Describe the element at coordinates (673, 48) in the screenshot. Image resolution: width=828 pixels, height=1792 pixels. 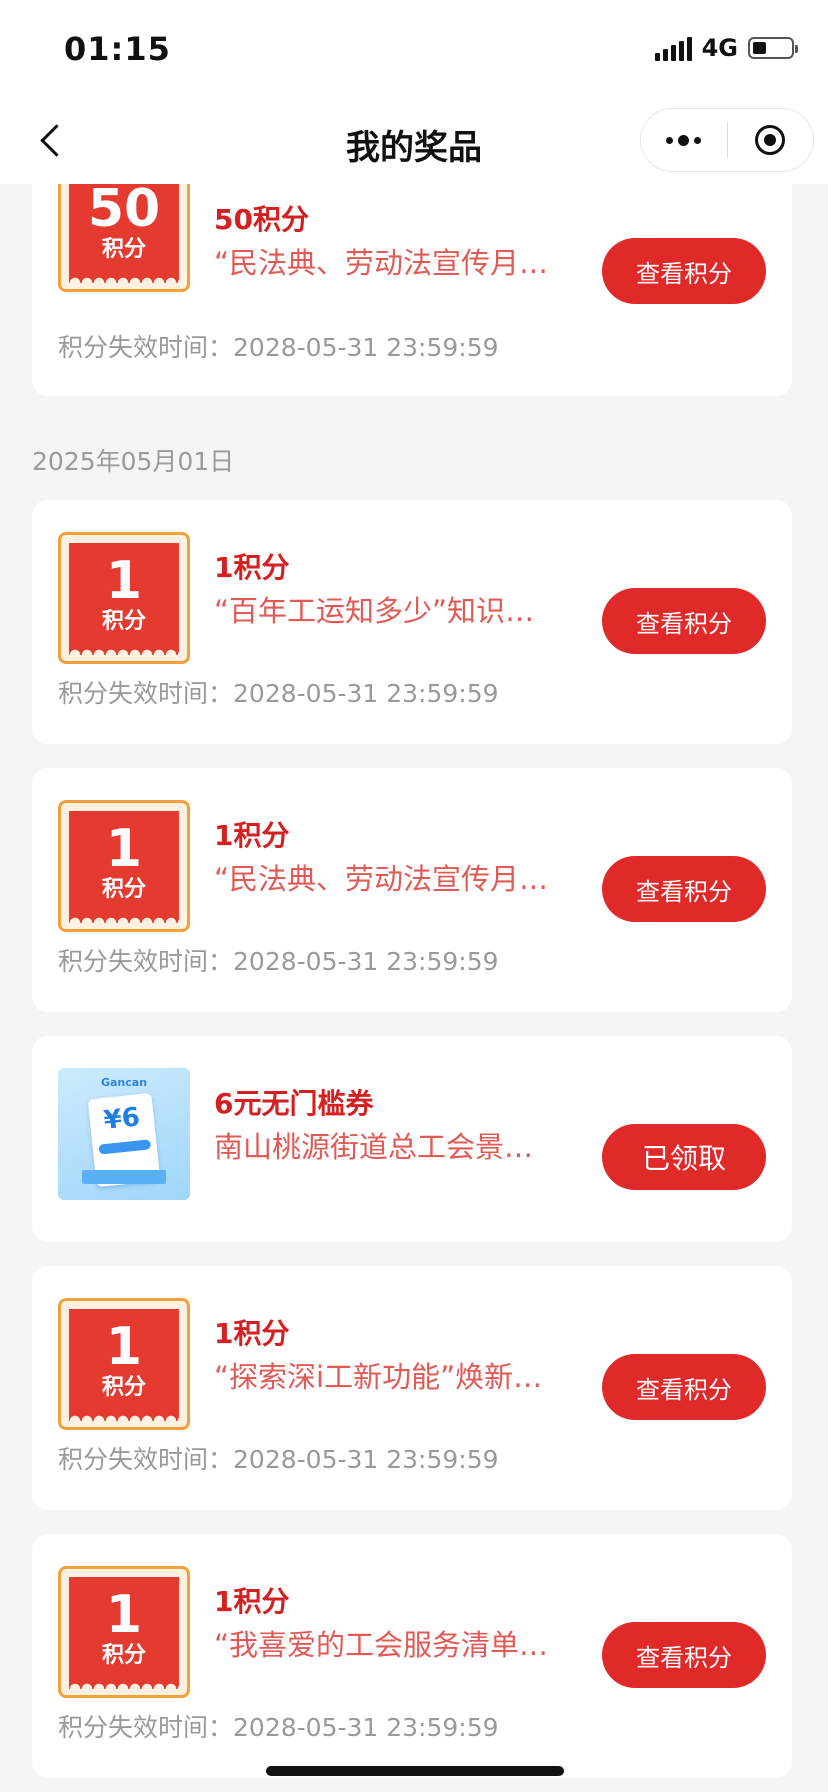
I see `signal-icon` at that location.